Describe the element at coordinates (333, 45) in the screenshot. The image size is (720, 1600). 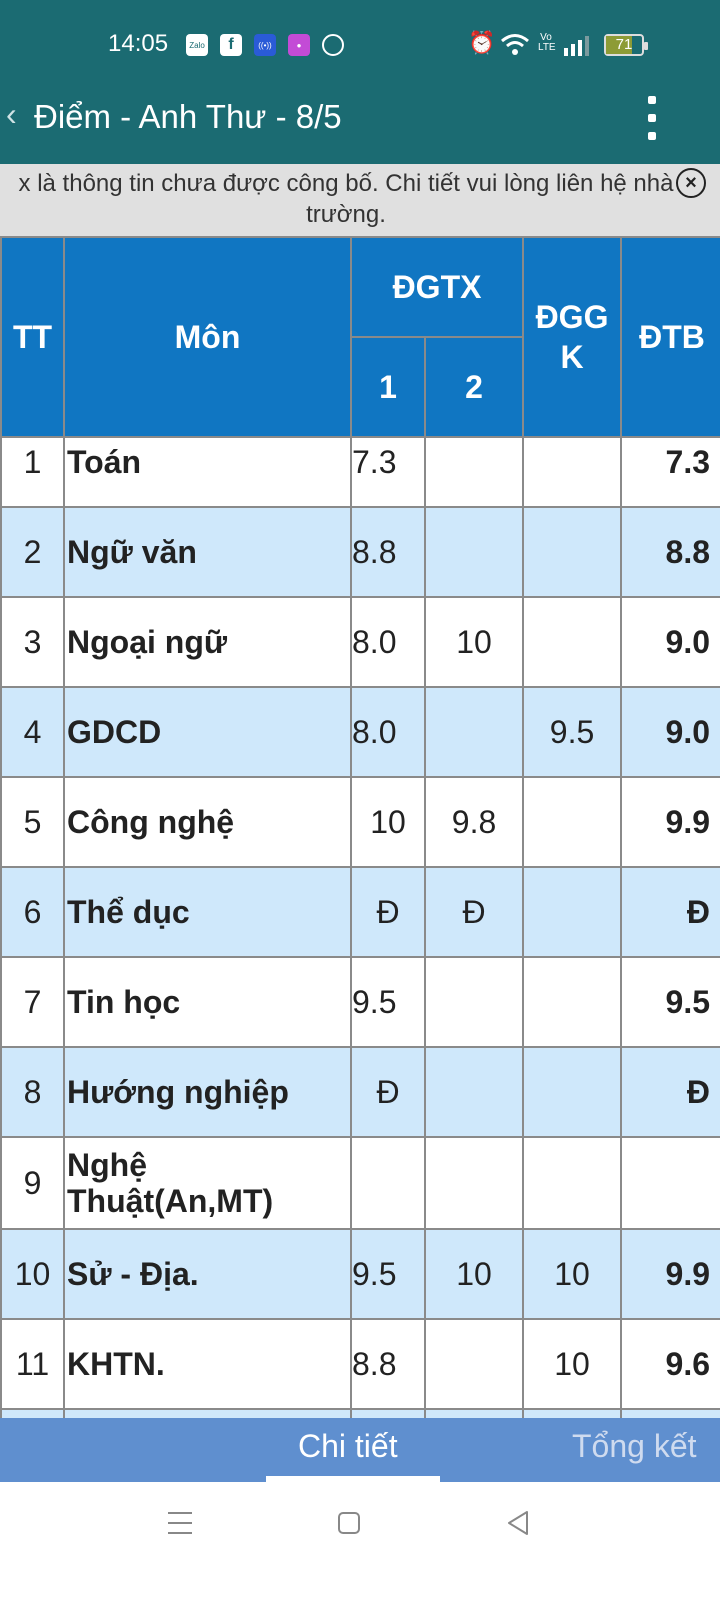
I see `compass-icon` at that location.